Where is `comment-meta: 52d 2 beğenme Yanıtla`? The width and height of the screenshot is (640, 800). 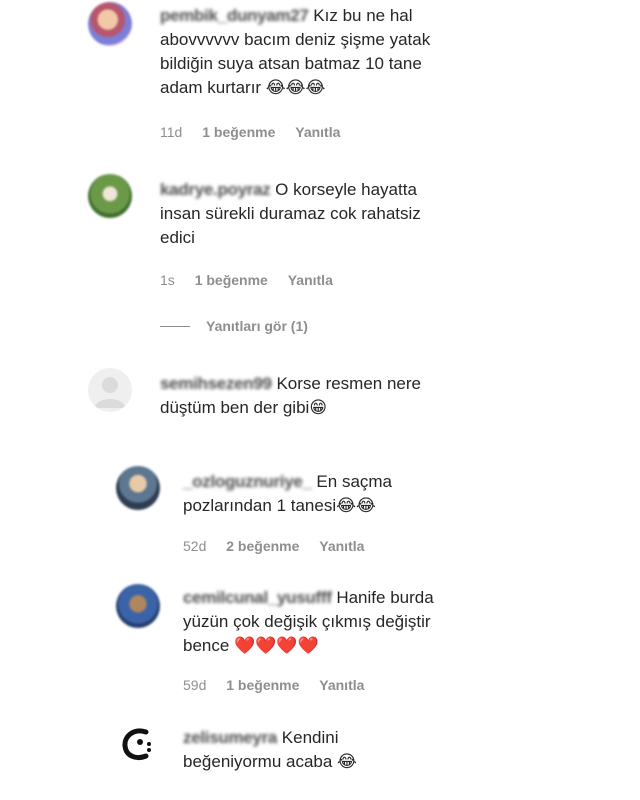
comment-meta: 52d 2 beğenme Yanıtla is located at coordinates (281, 546).